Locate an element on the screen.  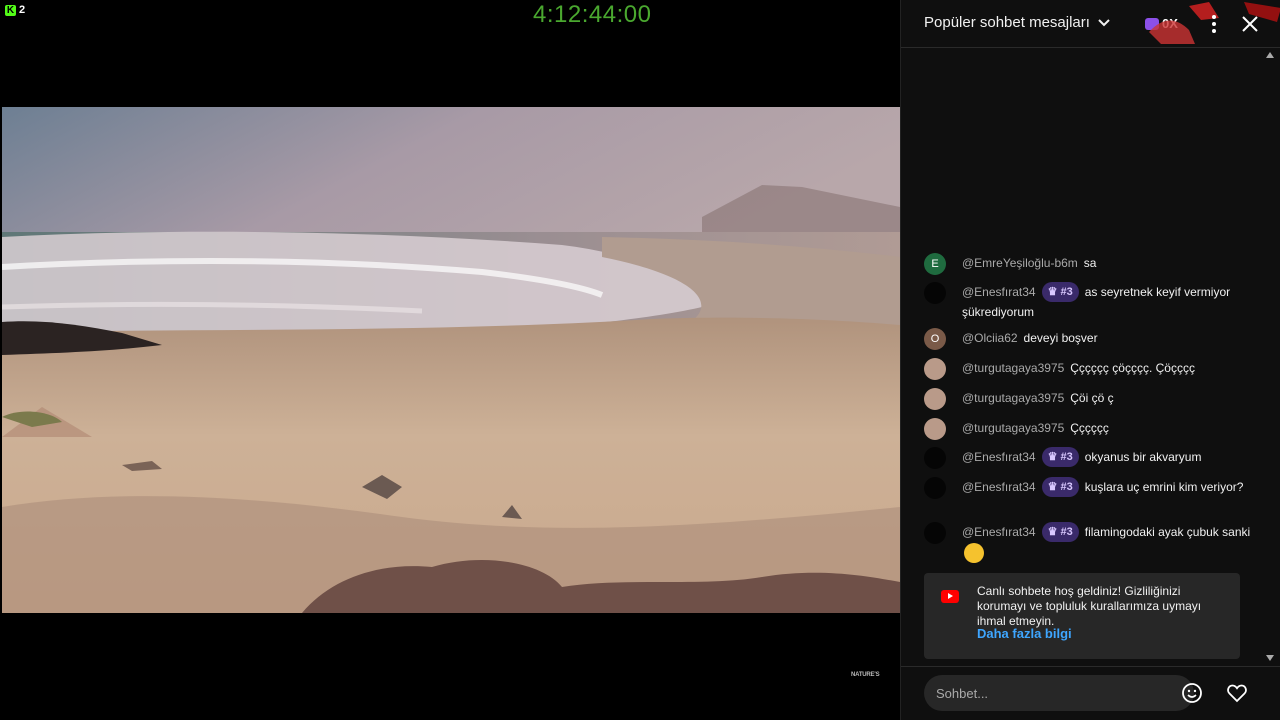
more-options-icon is located at coordinates (1214, 24).